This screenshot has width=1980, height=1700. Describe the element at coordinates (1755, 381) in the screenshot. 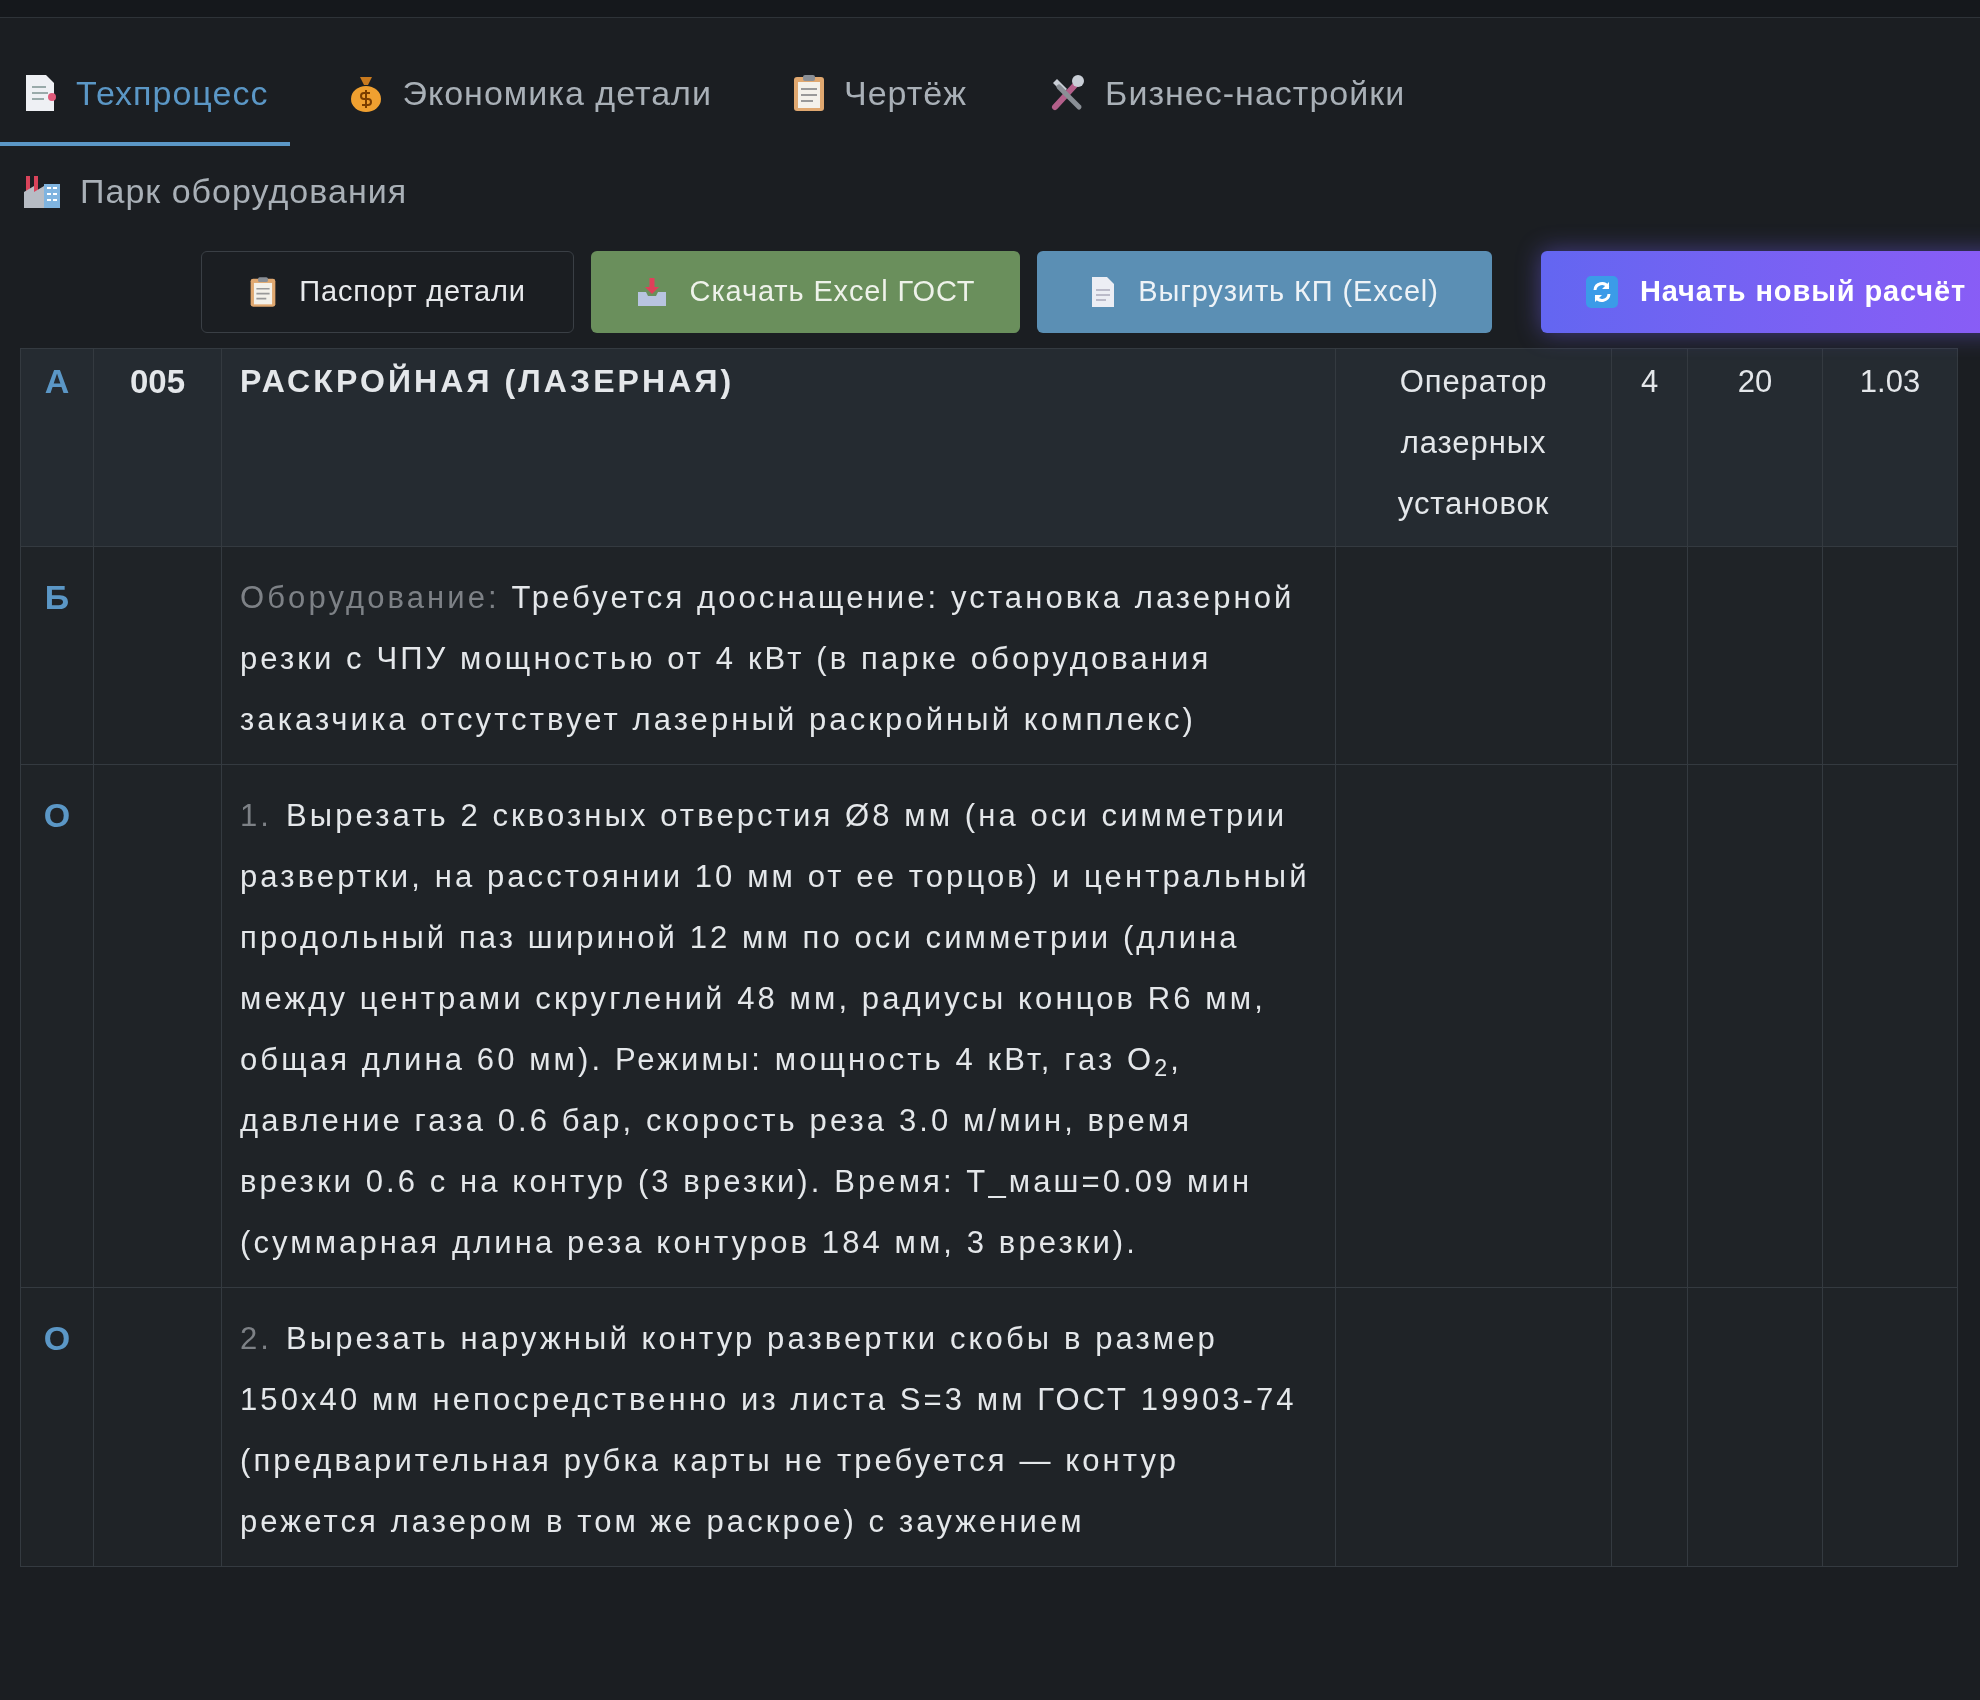

I see `table-cell: 20` at that location.